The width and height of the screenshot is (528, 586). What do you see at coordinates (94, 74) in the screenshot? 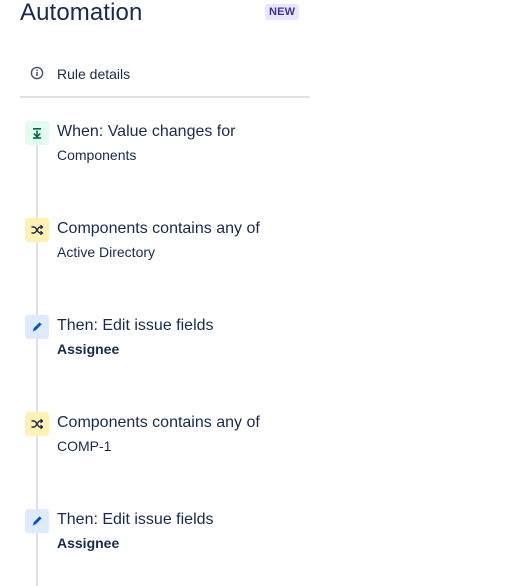
I see `rule-details-label: Rule details` at bounding box center [94, 74].